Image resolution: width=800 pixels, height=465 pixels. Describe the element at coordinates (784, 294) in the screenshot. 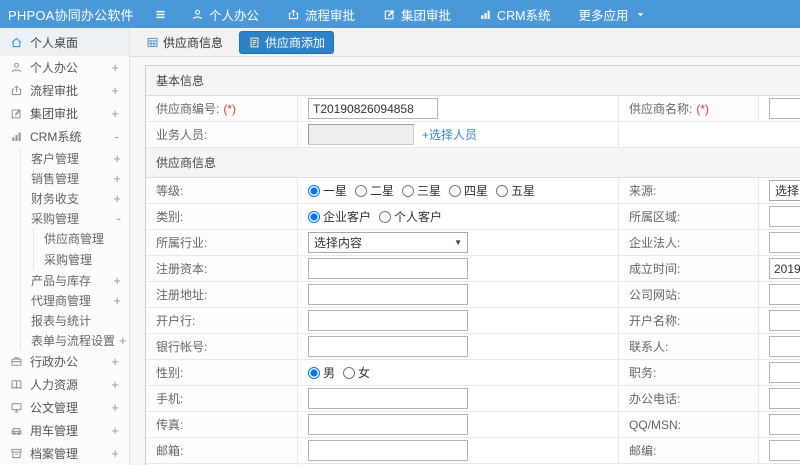

I see `company-website-input` at that location.